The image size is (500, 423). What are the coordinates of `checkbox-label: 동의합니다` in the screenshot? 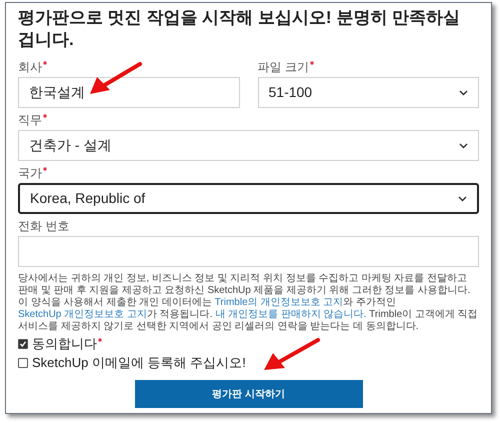 It's located at (64, 344).